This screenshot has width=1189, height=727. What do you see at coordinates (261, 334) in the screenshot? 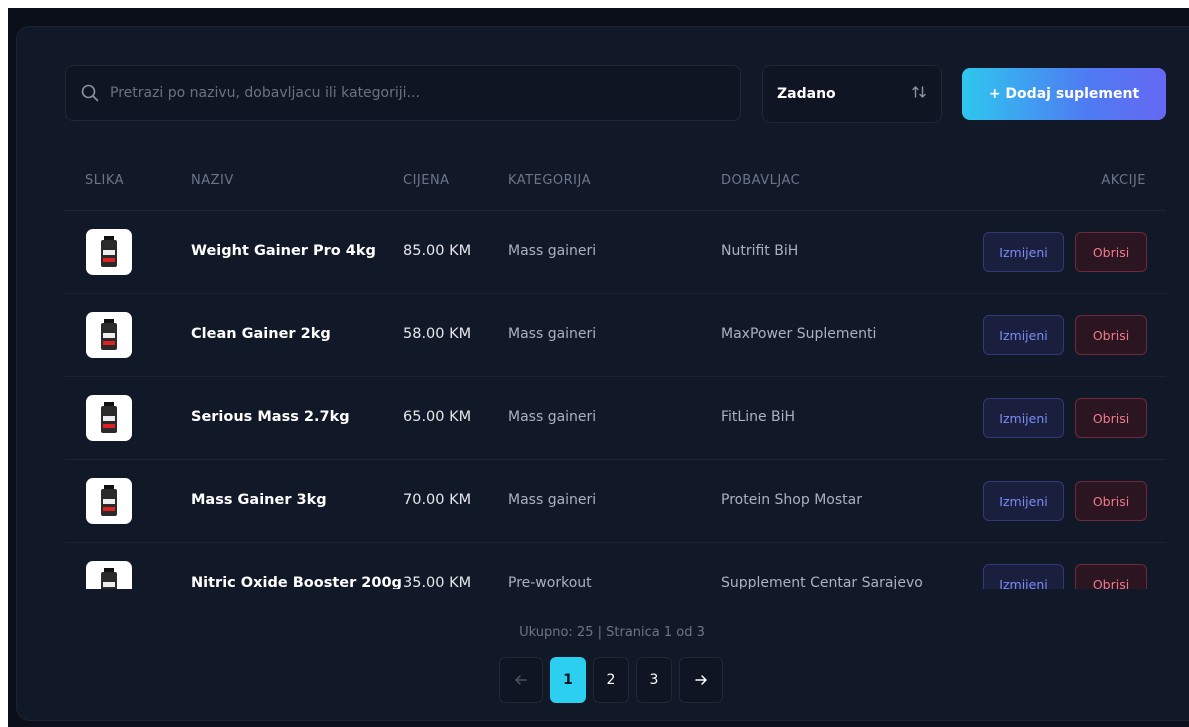
I see `product-name: Clean Gainer 2kg` at bounding box center [261, 334].